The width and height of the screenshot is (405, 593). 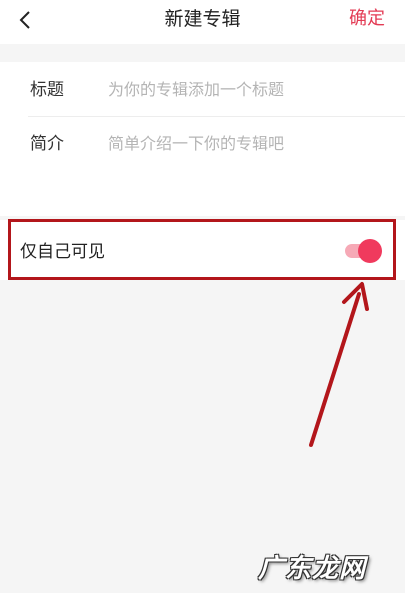 What do you see at coordinates (202, 53) in the screenshot?
I see `section-gap` at bounding box center [202, 53].